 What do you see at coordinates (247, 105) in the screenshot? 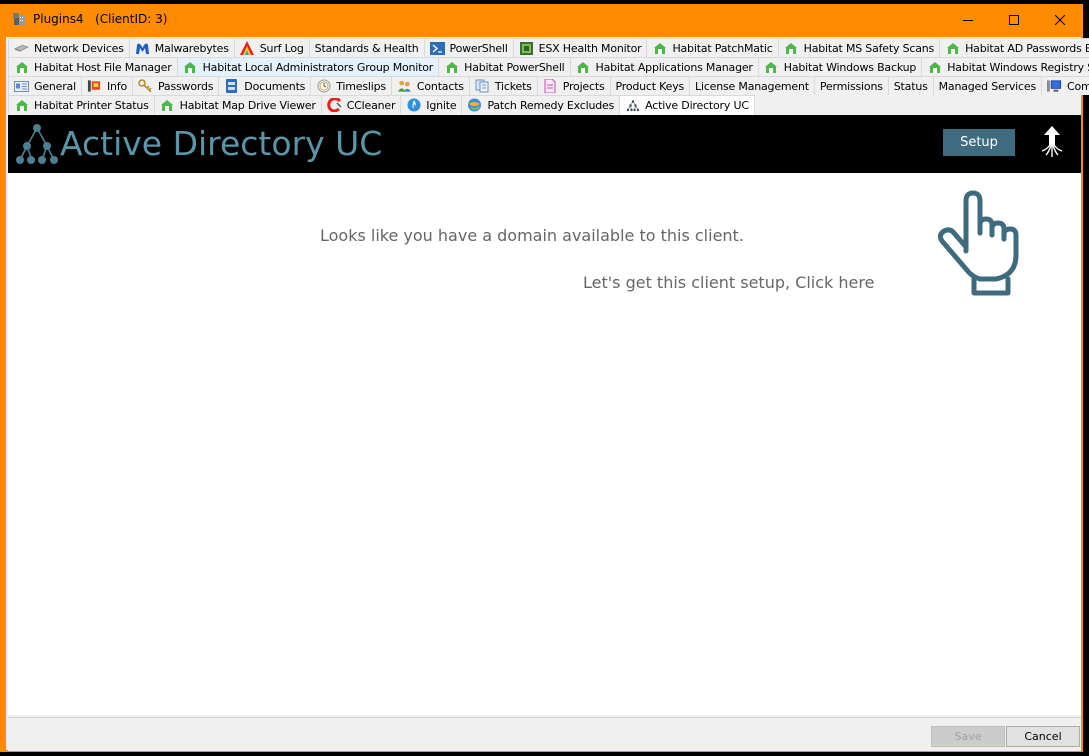
I see `tab-label: Habitat Map Drive Viewer` at bounding box center [247, 105].